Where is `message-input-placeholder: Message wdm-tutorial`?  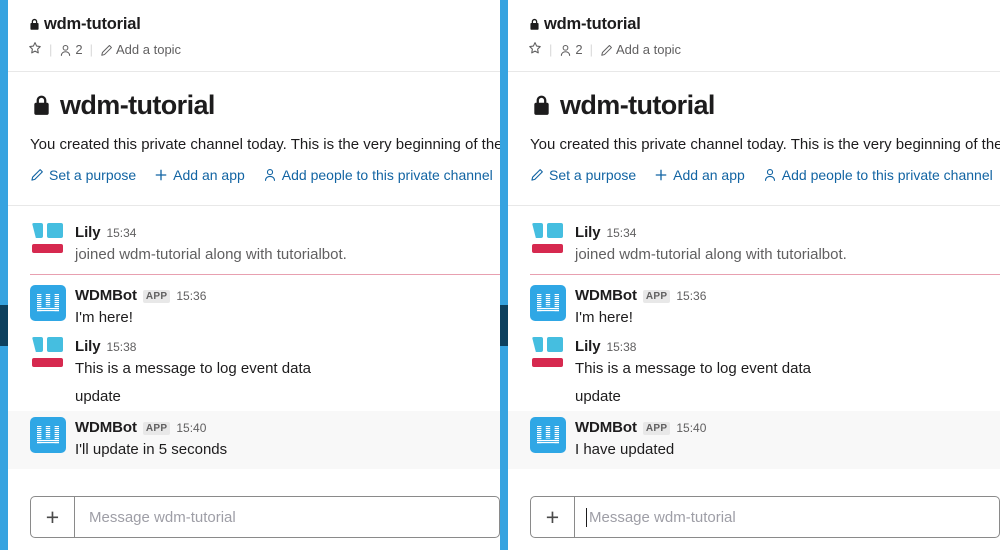
message-input-placeholder: Message wdm-tutorial is located at coordinates (162, 517).